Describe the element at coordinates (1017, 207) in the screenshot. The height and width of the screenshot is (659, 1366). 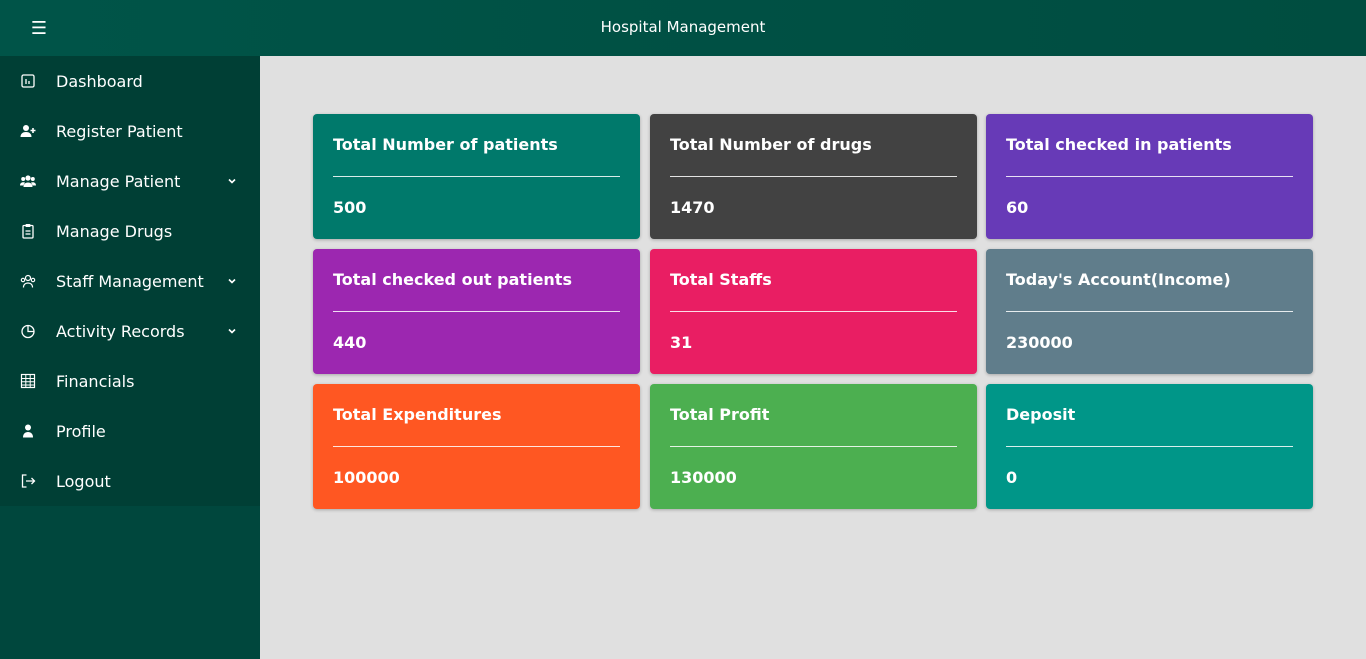
I see `card-value: 60` at that location.